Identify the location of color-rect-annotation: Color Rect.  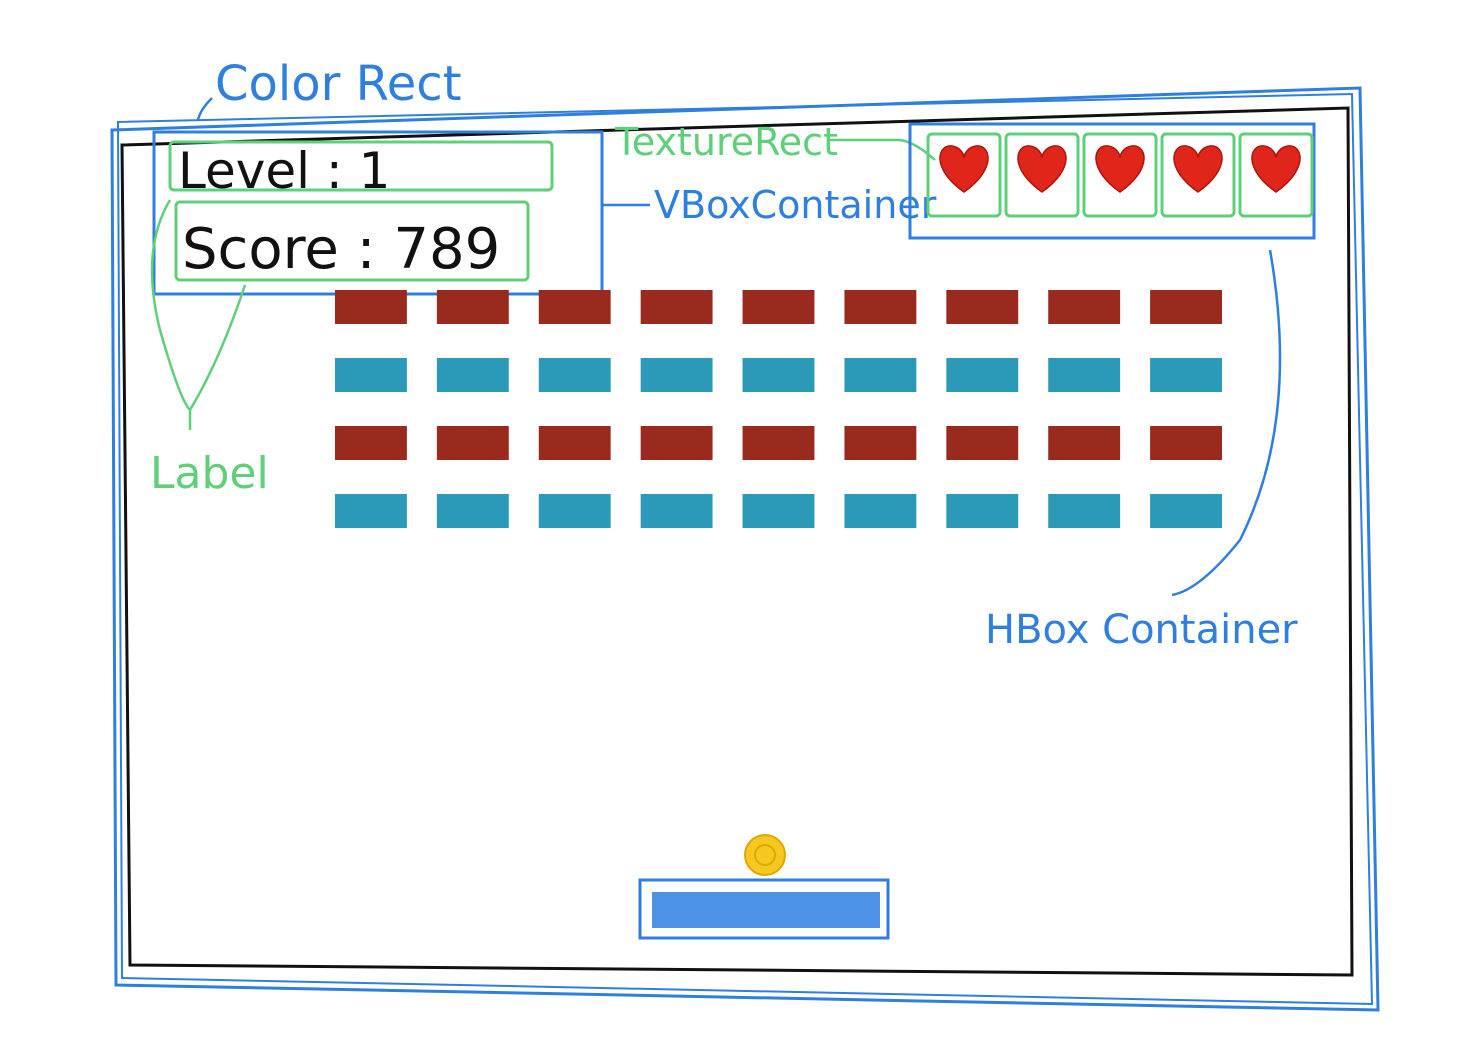
(338, 84).